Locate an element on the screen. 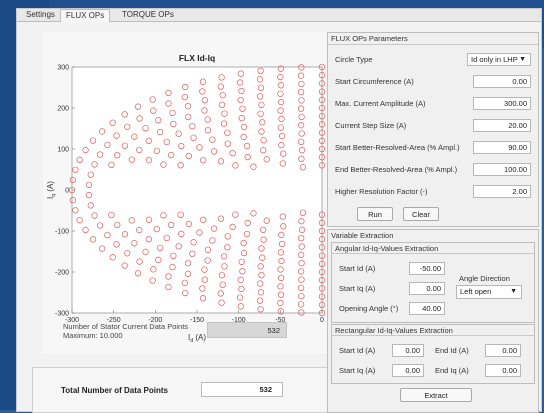 Image resolution: width=544 pixels, height=413 pixels. angular-start-iq-label: Start Iq (A) is located at coordinates (357, 288).